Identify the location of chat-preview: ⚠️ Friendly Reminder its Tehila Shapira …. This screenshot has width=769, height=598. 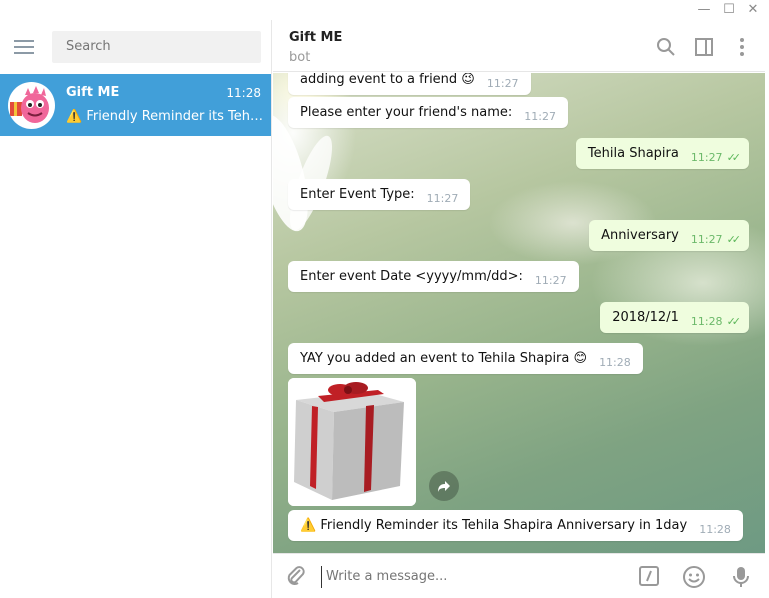
(165, 116).